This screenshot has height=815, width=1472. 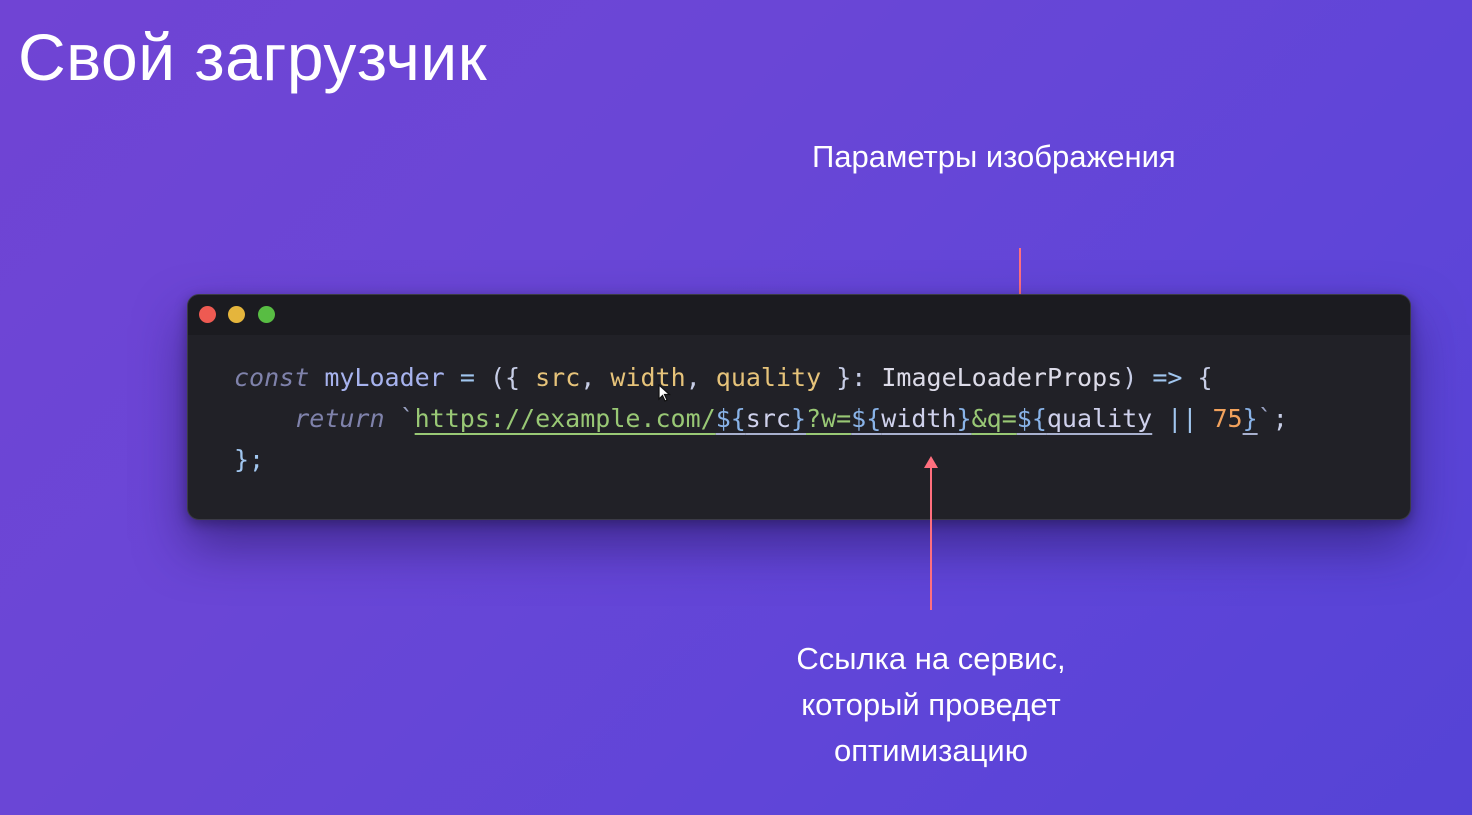 What do you see at coordinates (1280, 418) in the screenshot?
I see `semicolon: ;` at bounding box center [1280, 418].